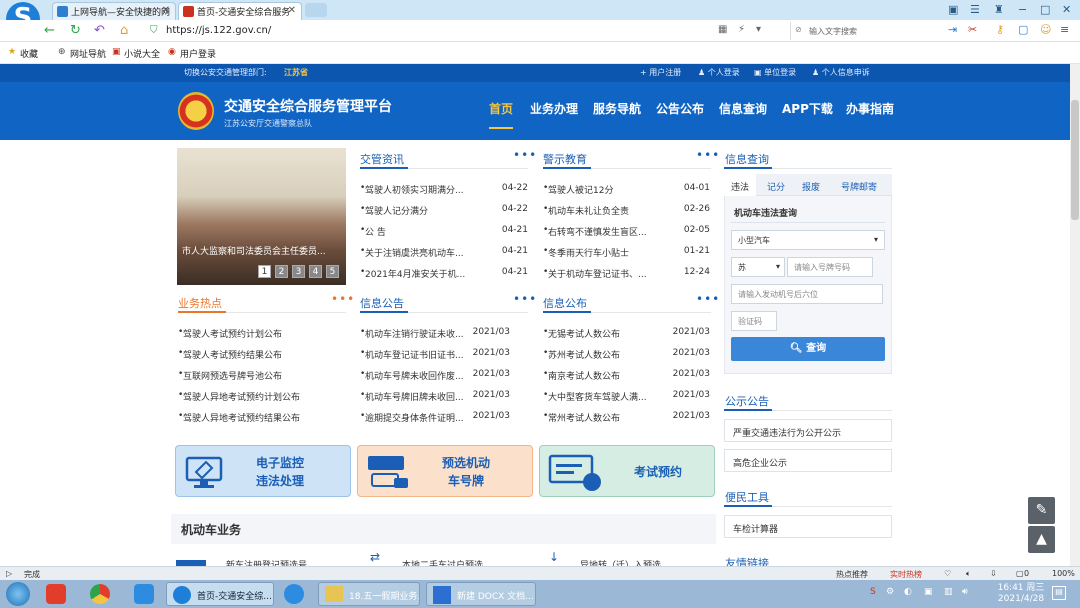  Describe the element at coordinates (928, 592) in the screenshot. I see `tray-icon: ▣` at that location.